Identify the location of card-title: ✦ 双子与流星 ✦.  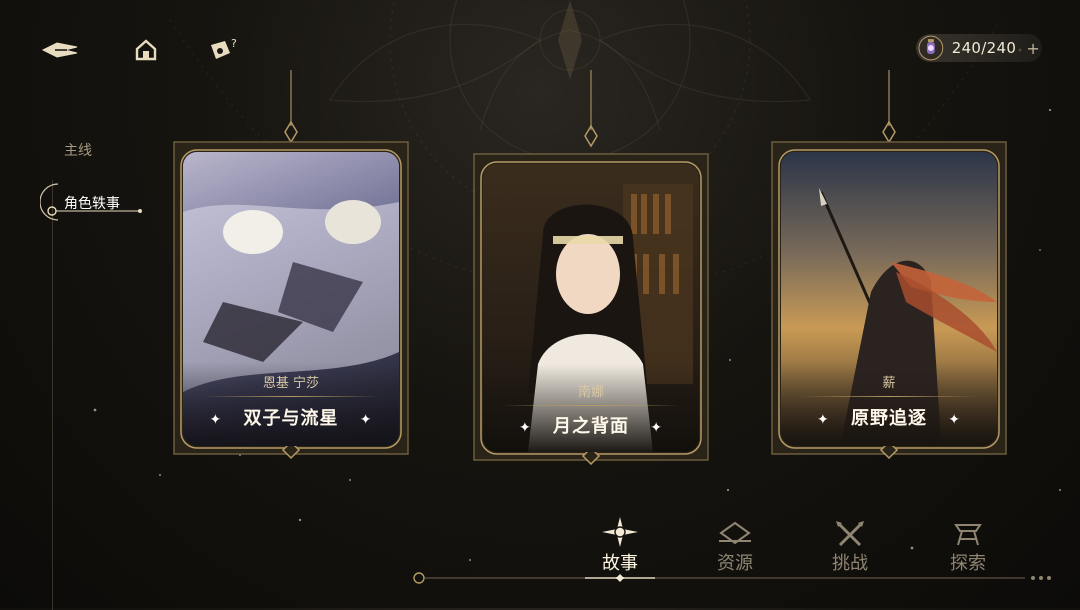
(291, 418).